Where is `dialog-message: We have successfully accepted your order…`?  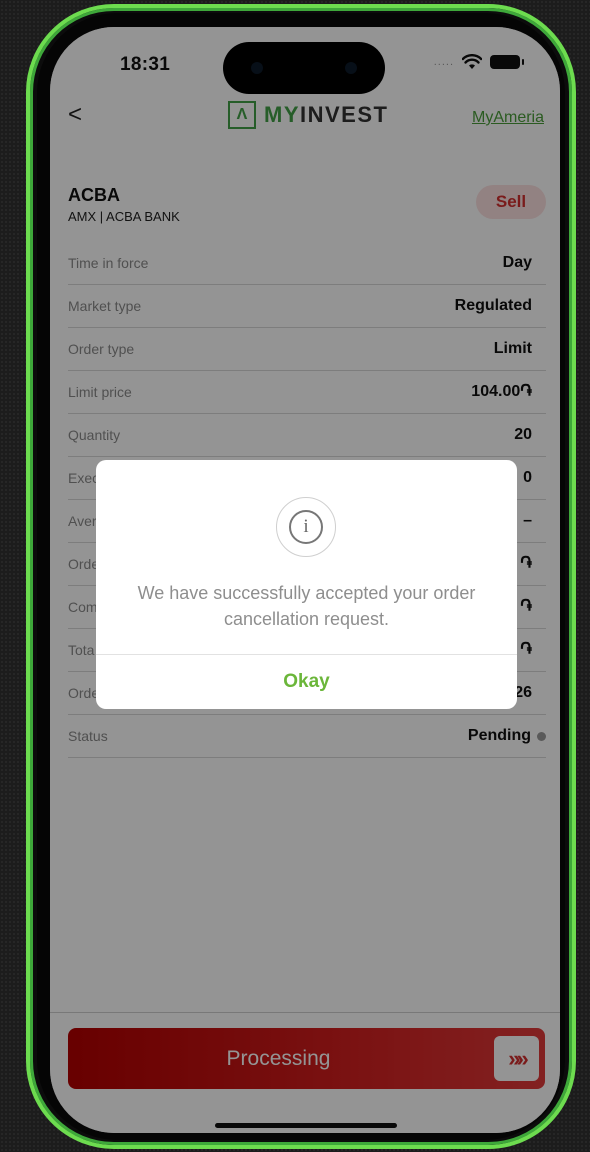 dialog-message: We have successfully accepted your order… is located at coordinates (306, 606).